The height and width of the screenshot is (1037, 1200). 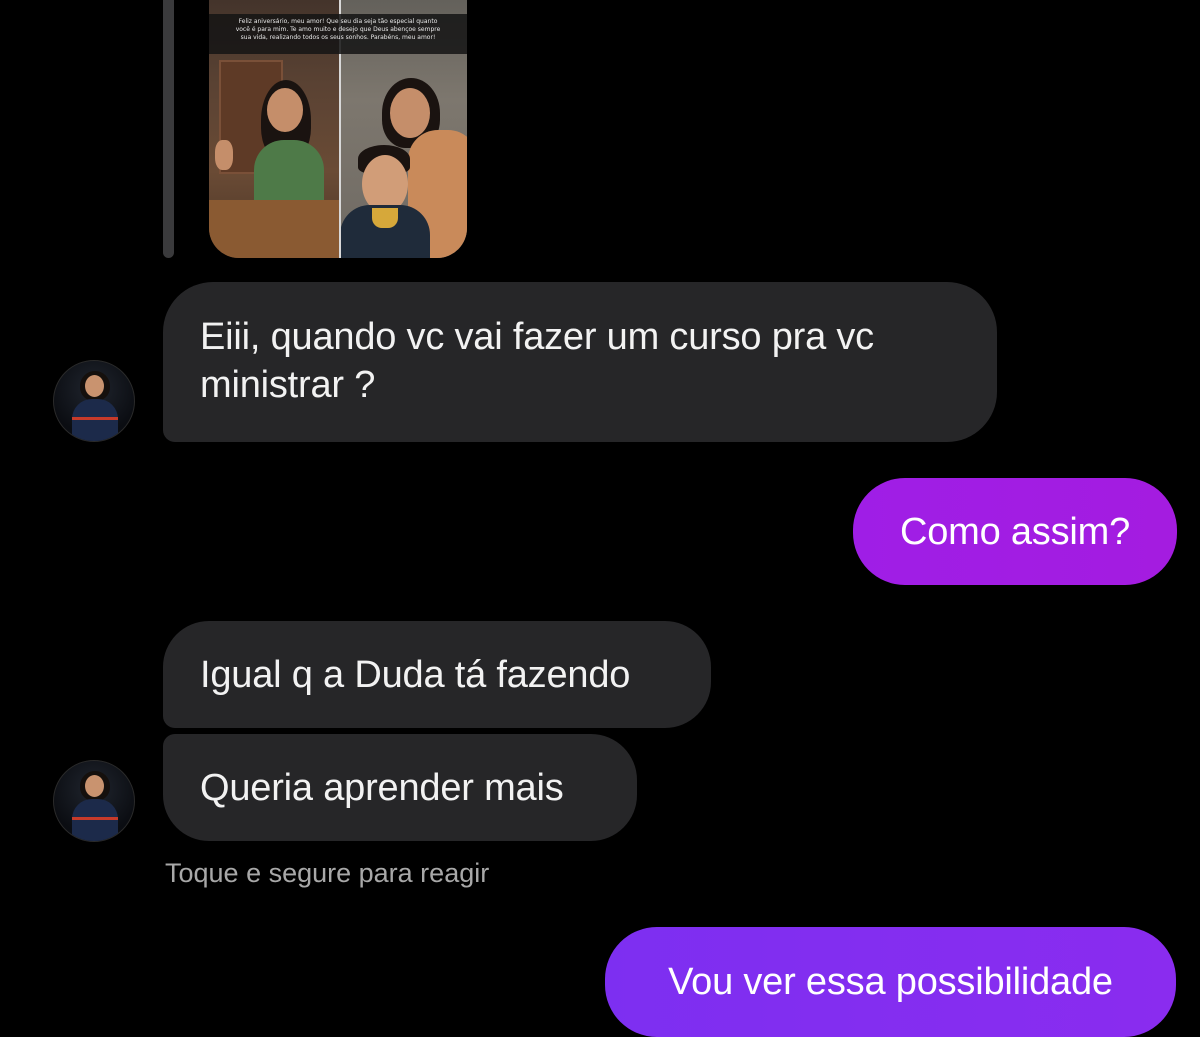 I want to click on incoming-message: Igual q a Duda tá fazendo, so click(x=437, y=674).